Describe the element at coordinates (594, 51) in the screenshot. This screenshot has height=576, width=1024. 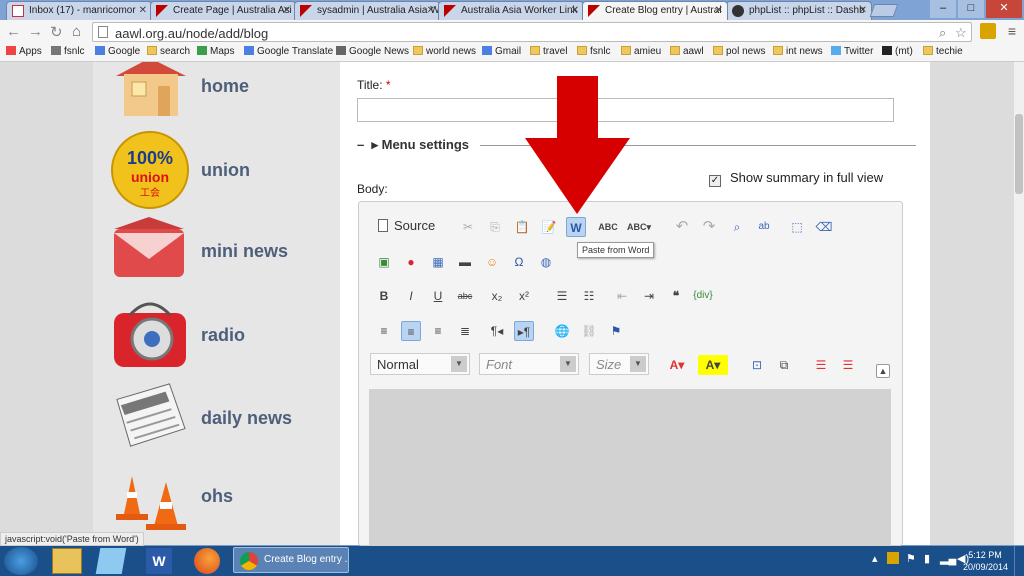
I see `bookmark-fsnlc-folder: fsnlc` at that location.